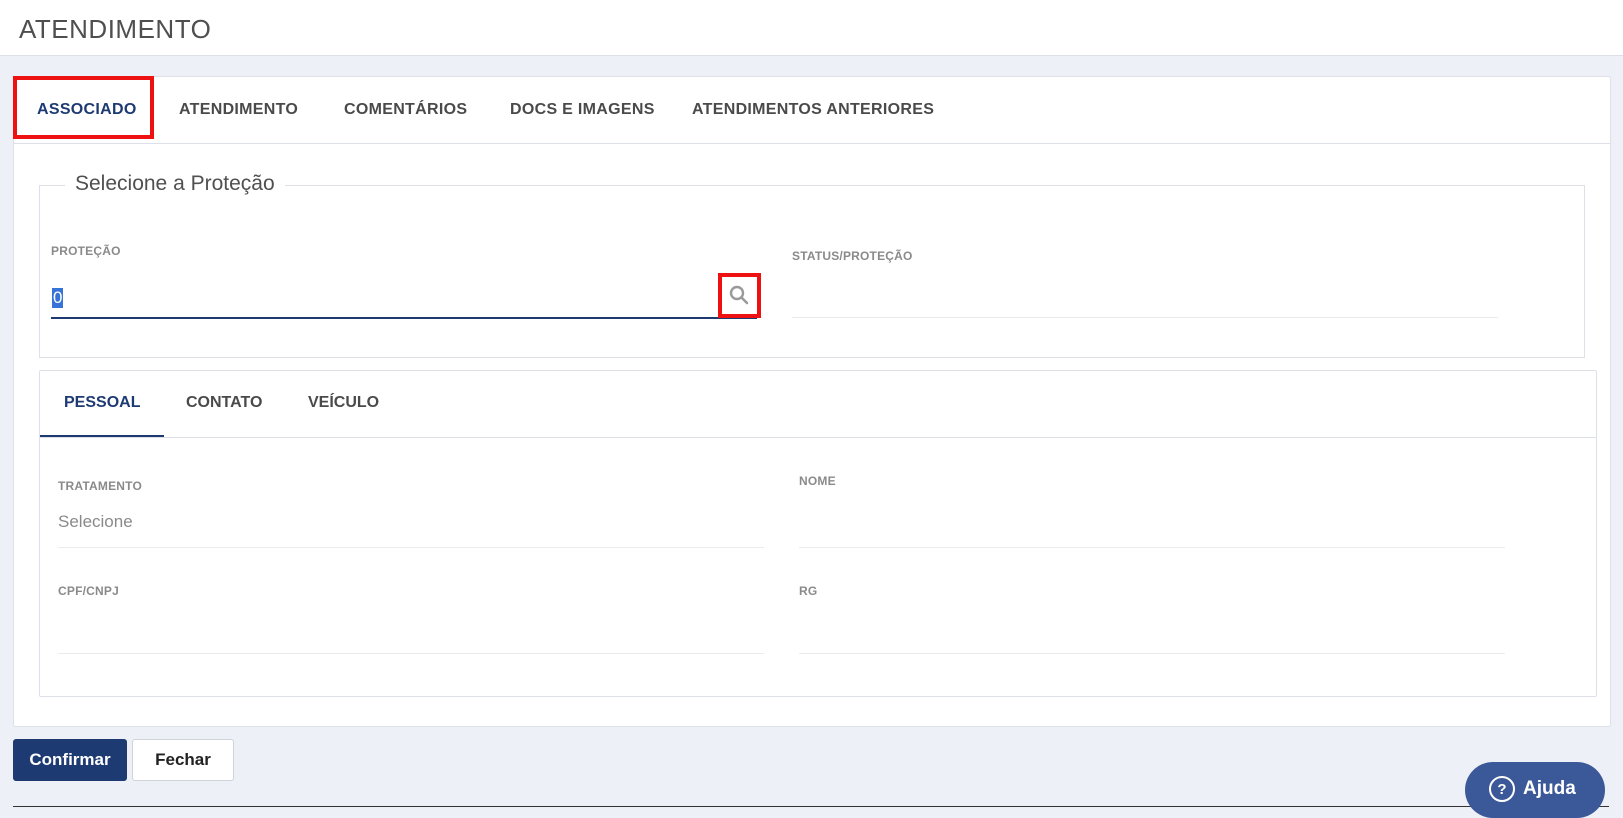 The image size is (1623, 818). Describe the element at coordinates (183, 760) in the screenshot. I see `close-button: Fechar` at that location.